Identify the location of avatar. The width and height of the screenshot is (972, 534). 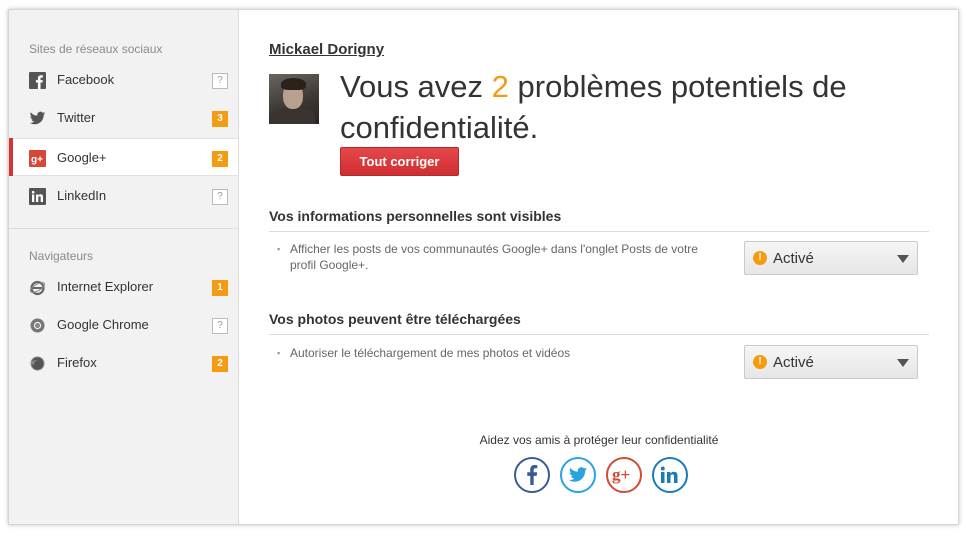
(294, 99).